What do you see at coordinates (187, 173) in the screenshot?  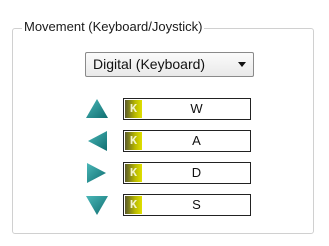 I see `key-binding-right: K D` at bounding box center [187, 173].